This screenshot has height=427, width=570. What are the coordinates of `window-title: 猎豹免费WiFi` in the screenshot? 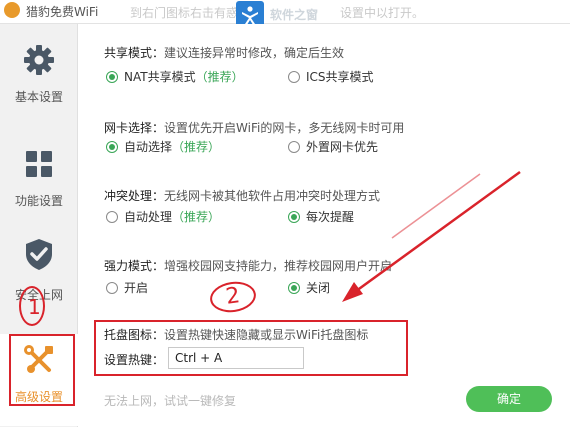 It's located at (62, 12).